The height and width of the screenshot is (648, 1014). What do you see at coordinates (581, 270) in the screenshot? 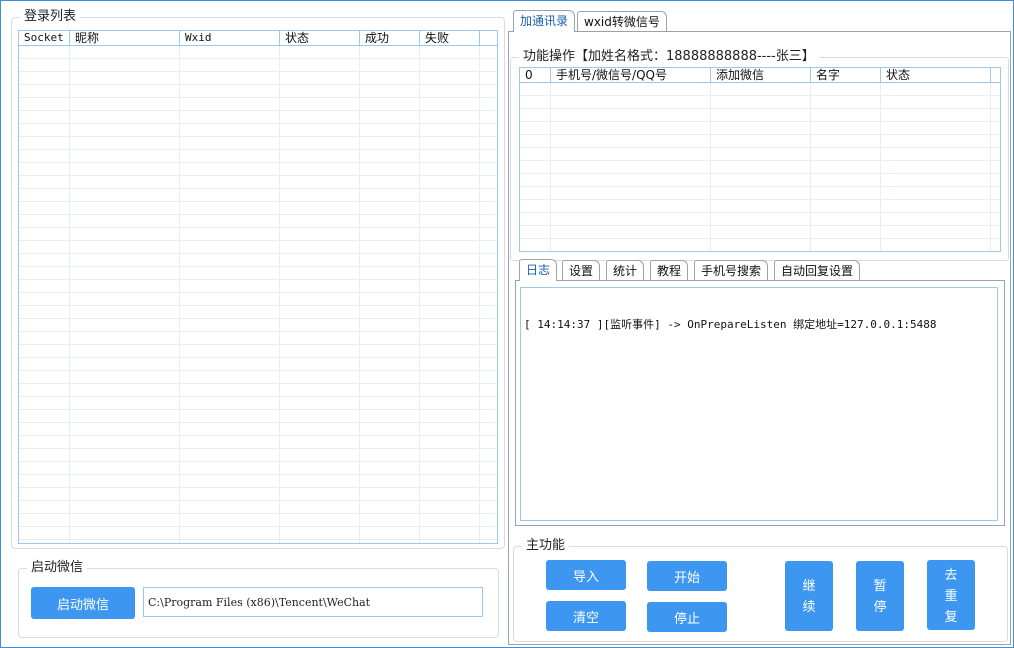
I see `tab-settings: 设置` at bounding box center [581, 270].